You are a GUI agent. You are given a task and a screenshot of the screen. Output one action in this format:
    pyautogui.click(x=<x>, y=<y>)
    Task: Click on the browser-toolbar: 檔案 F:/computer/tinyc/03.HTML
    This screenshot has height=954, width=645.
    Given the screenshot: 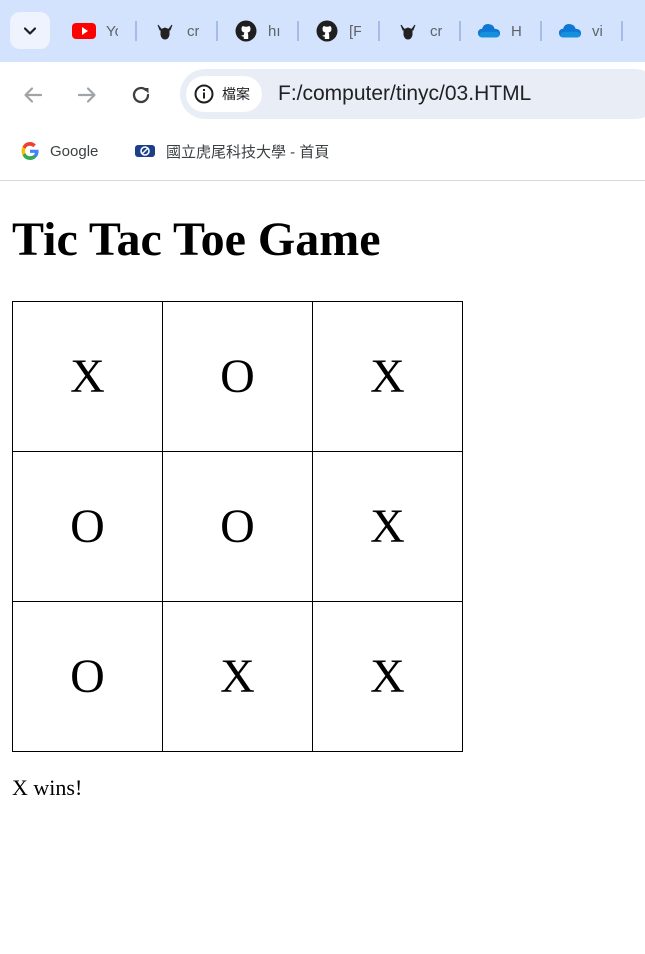 What is the action you would take?
    pyautogui.click(x=322, y=95)
    